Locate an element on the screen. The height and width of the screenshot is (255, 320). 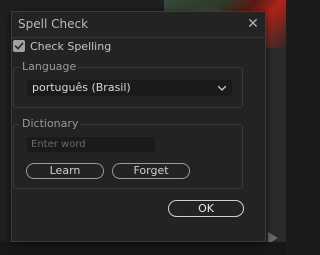
enter-word-input is located at coordinates (91, 144).